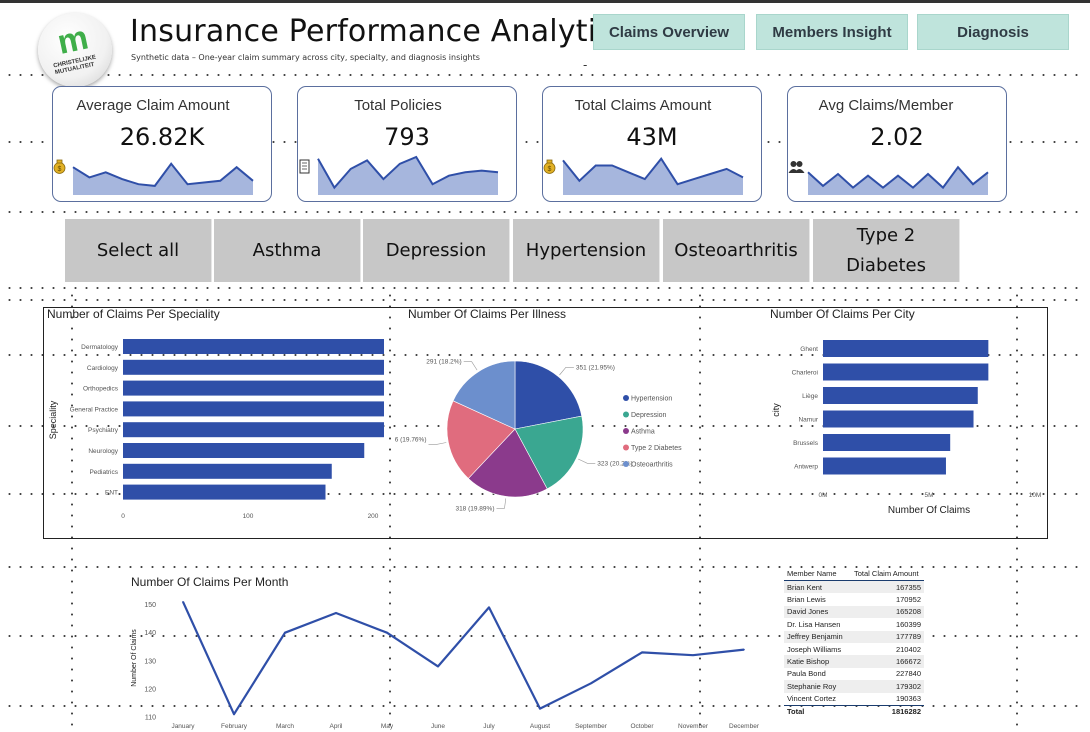 This screenshot has height=732, width=1090. I want to click on x-tick-label: January, so click(183, 726).